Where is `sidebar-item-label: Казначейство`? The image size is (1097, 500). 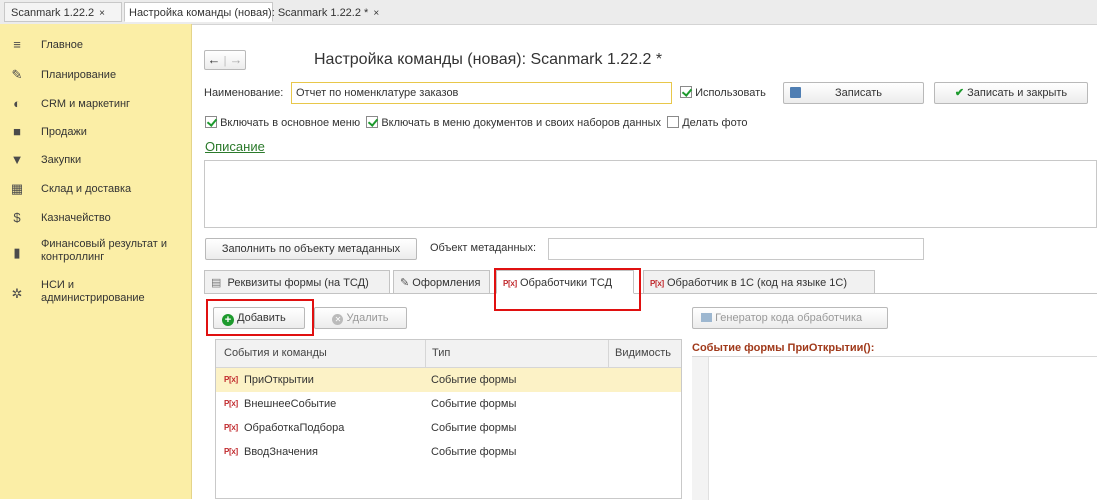 sidebar-item-label: Казначейство is located at coordinates (76, 218).